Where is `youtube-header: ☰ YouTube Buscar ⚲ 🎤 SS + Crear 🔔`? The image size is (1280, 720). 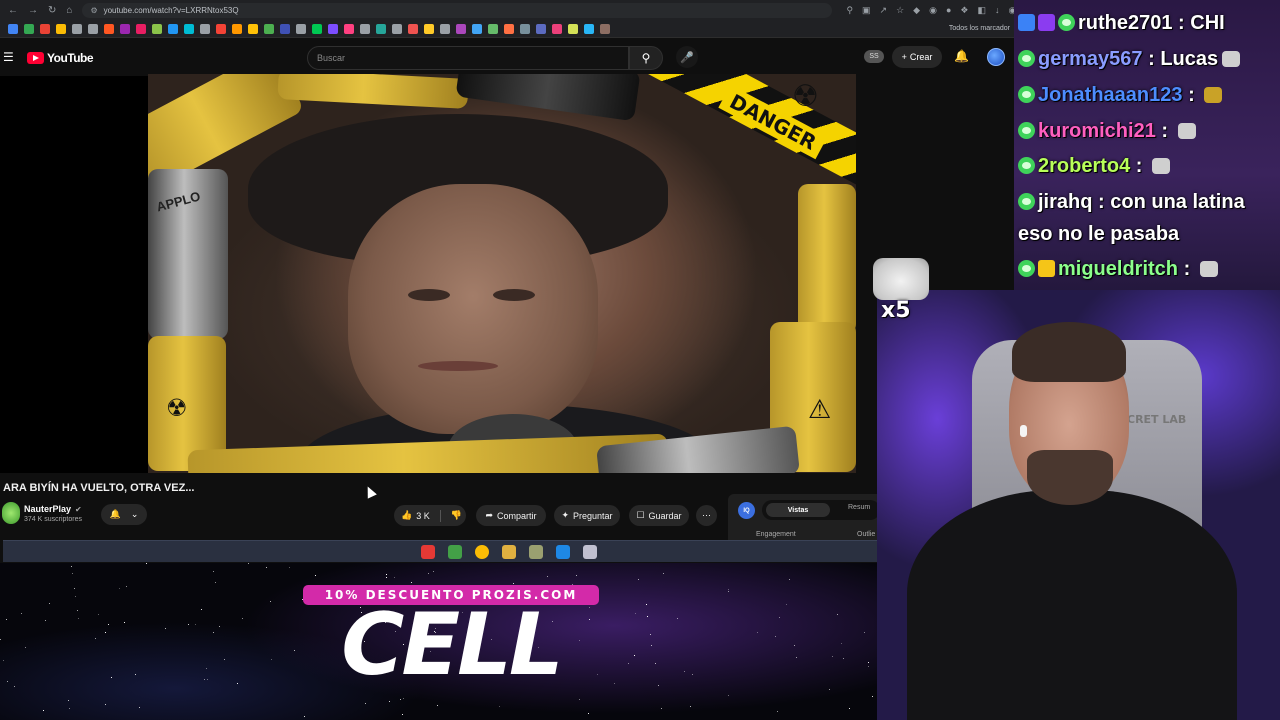 youtube-header: ☰ YouTube Buscar ⚲ 🎤 SS + Crear 🔔 is located at coordinates (507, 57).